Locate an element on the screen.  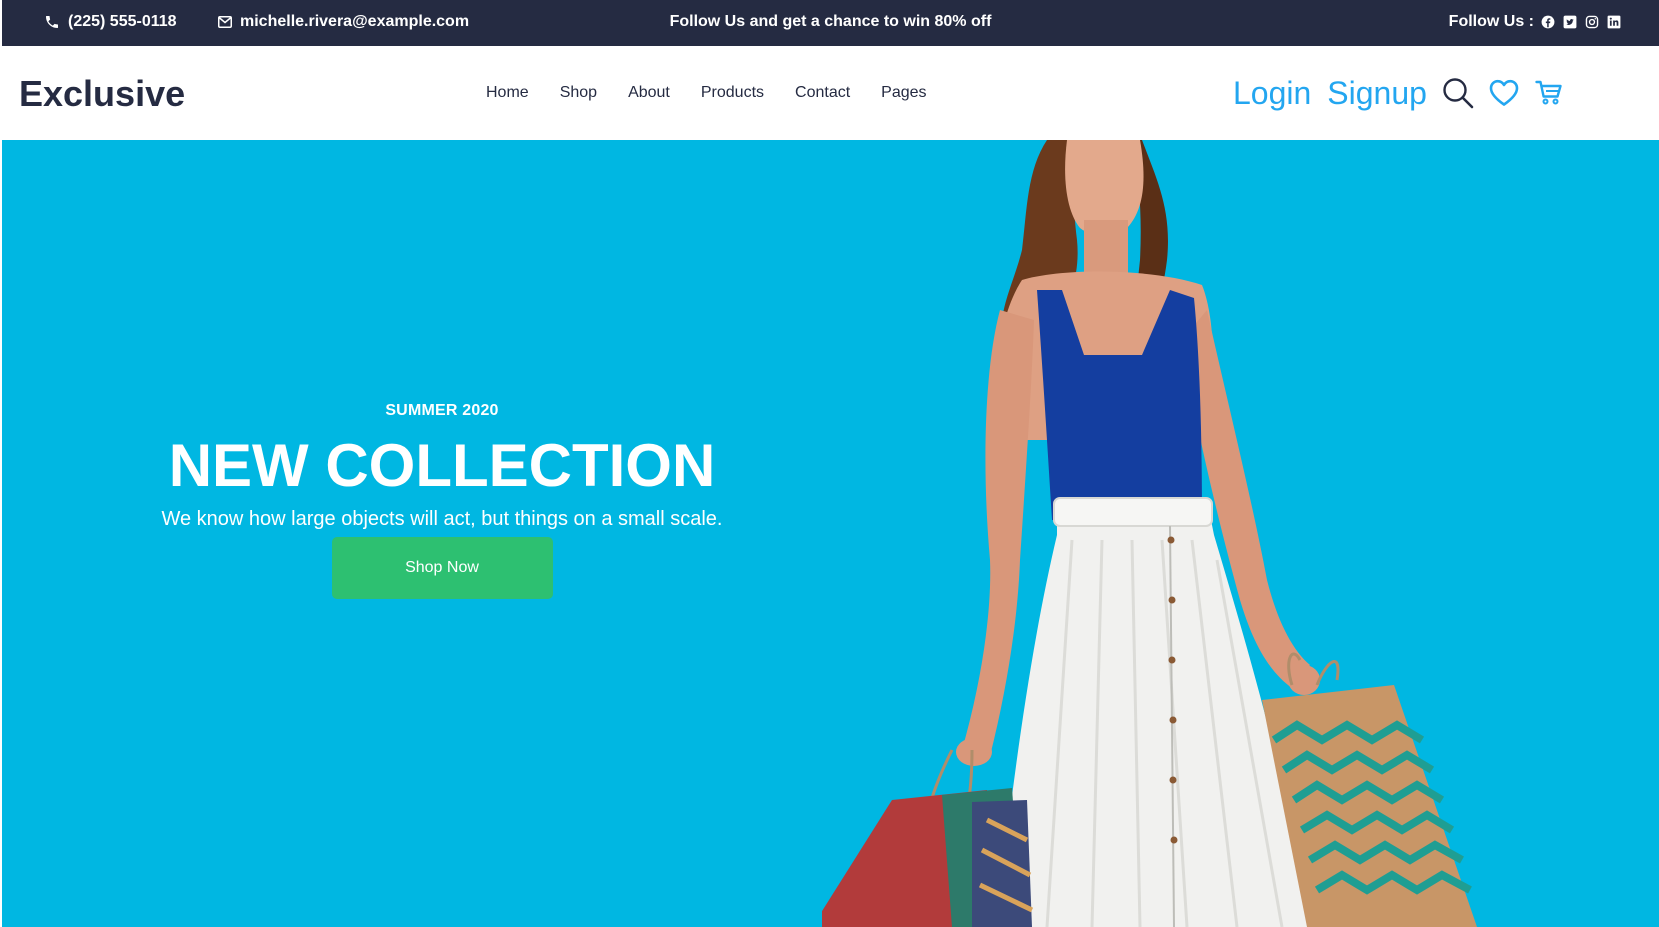
contact-email: michelle.rivera@example.com is located at coordinates (343, 22).